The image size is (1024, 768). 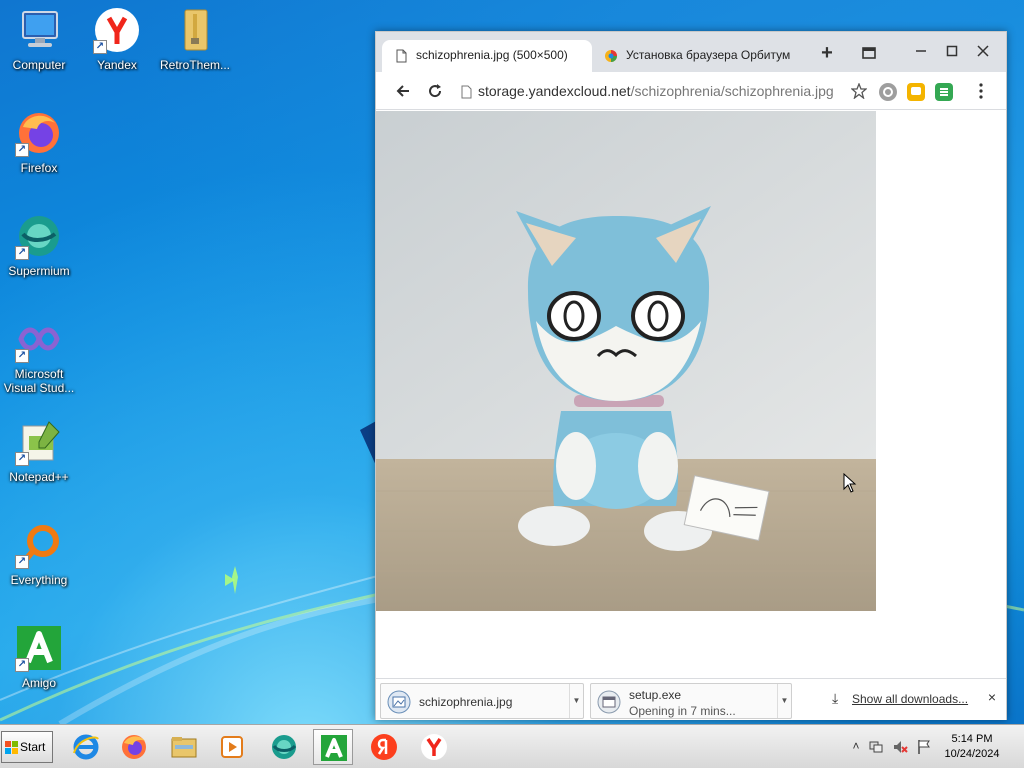 What do you see at coordinates (39, 65) in the screenshot?
I see `desktop-icon-label: Computer` at bounding box center [39, 65].